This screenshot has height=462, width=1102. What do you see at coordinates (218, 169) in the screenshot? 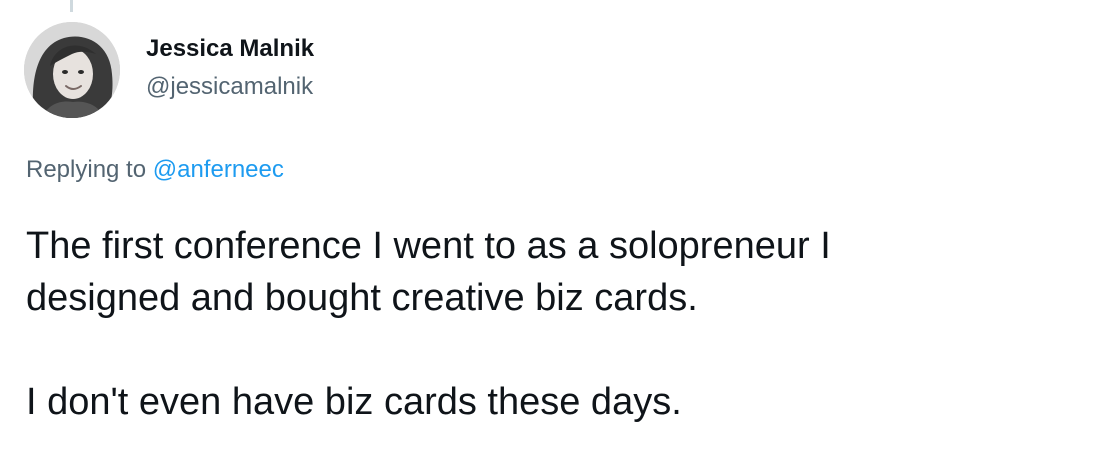
I see `reply-mention-link: @anferneec` at bounding box center [218, 169].